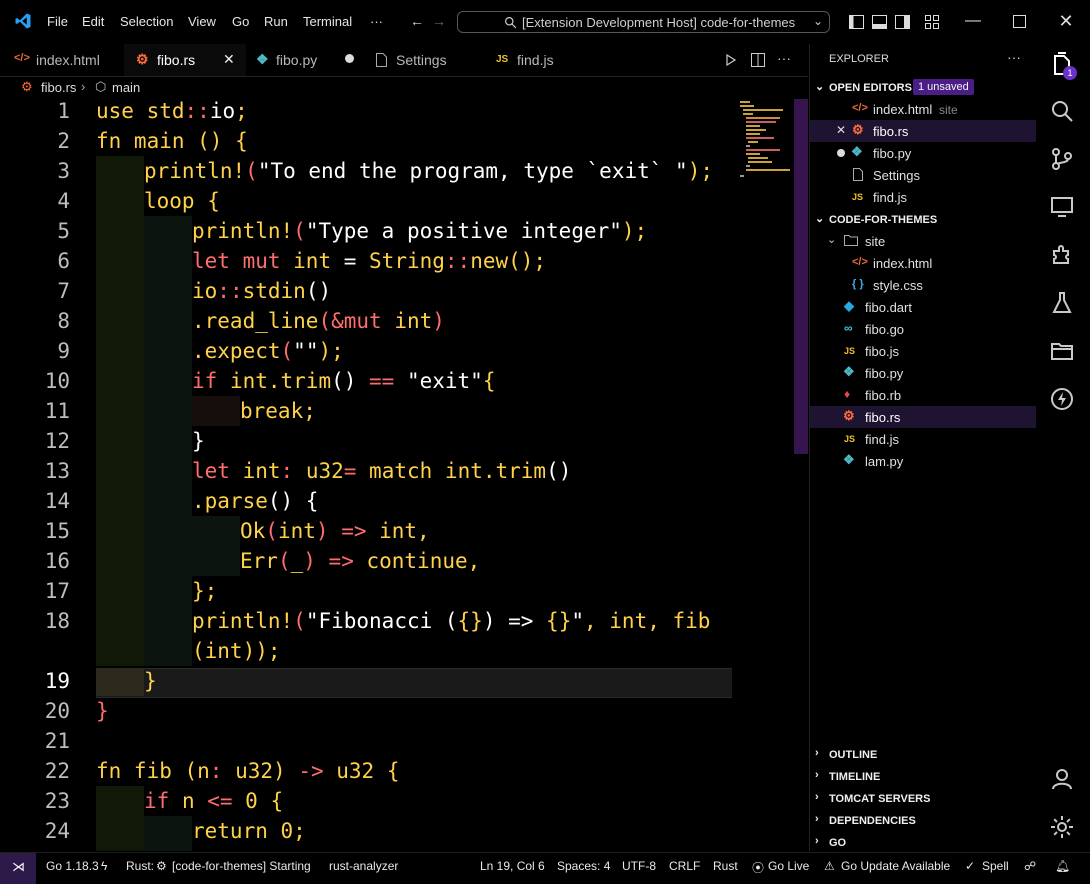  I want to click on chevron-down-icon: ⌄, so click(818, 21).